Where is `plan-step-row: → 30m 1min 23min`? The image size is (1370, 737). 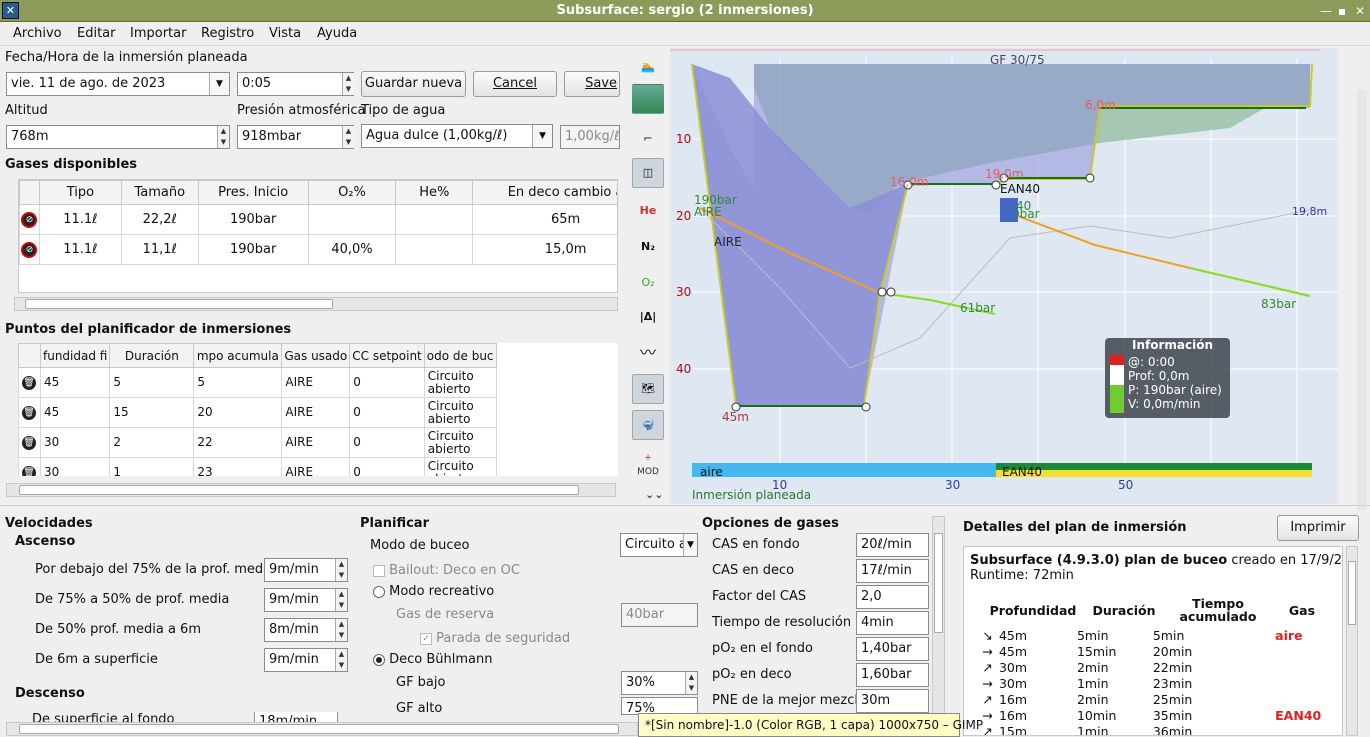 plan-step-row: → 30m 1min 23min is located at coordinates (1153, 683).